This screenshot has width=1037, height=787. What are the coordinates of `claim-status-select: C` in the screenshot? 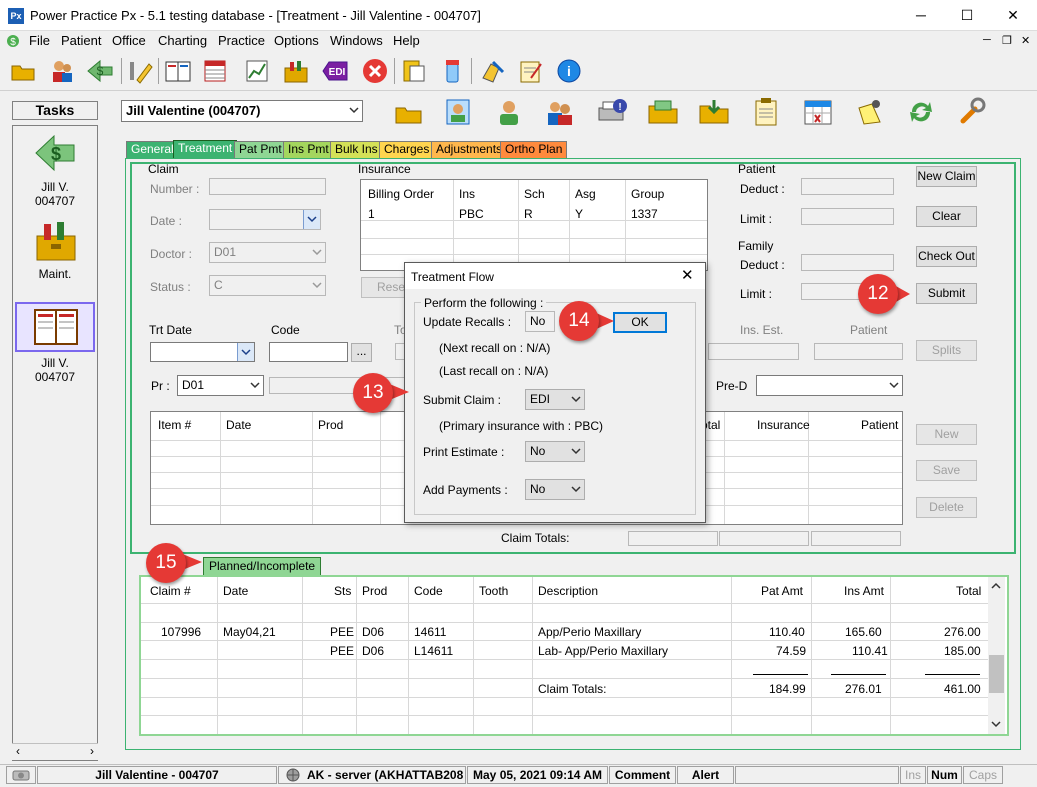 It's located at (267, 285).